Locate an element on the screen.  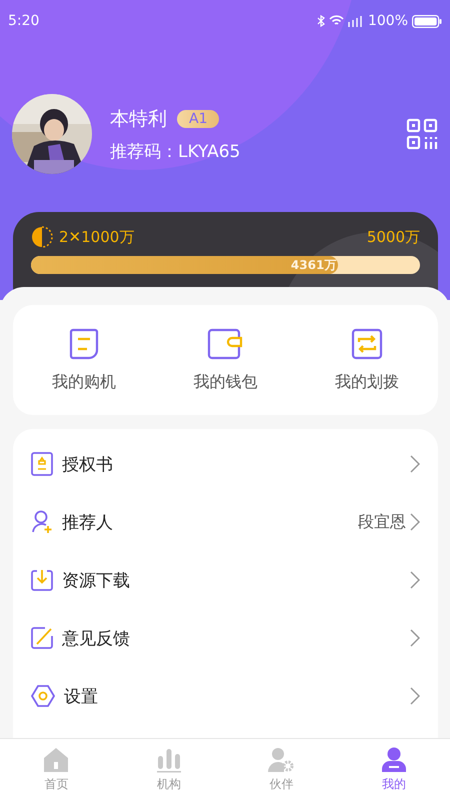
bar-chart-icon is located at coordinates (169, 759).